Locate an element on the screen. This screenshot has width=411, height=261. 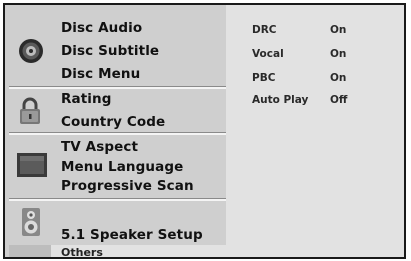
setting-value: Off is located at coordinates (338, 100).